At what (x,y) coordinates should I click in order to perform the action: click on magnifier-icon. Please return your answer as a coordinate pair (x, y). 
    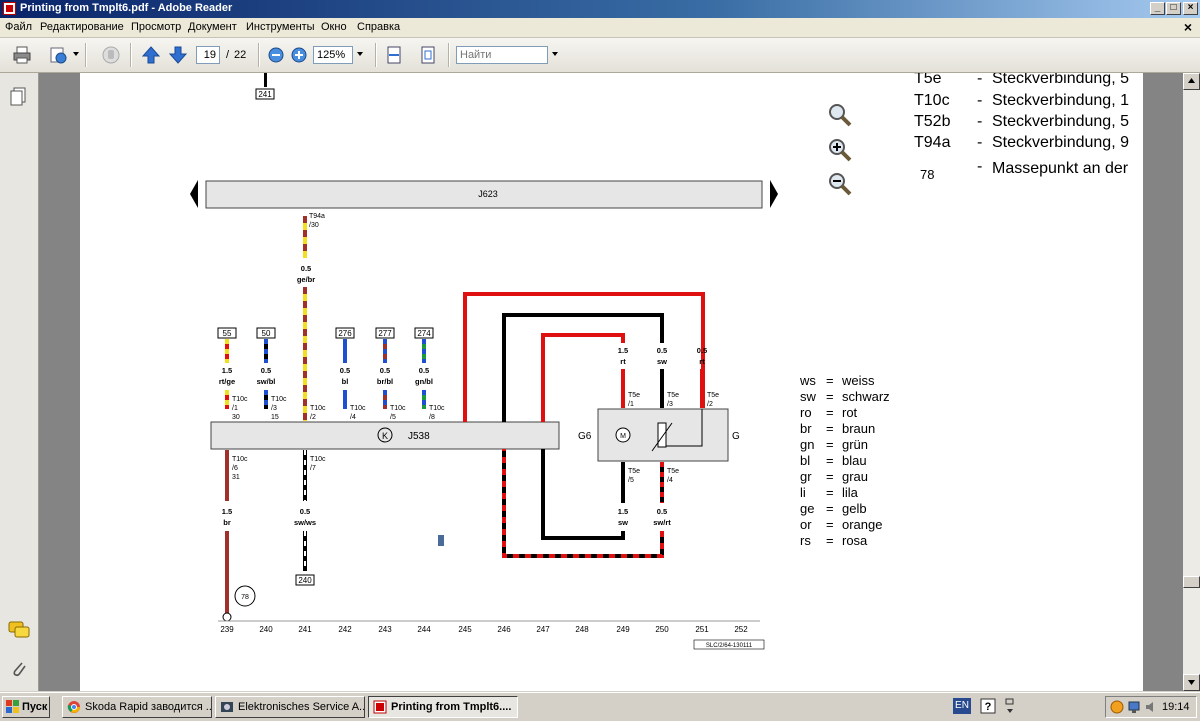
    Looking at the image, I should click on (840, 115).